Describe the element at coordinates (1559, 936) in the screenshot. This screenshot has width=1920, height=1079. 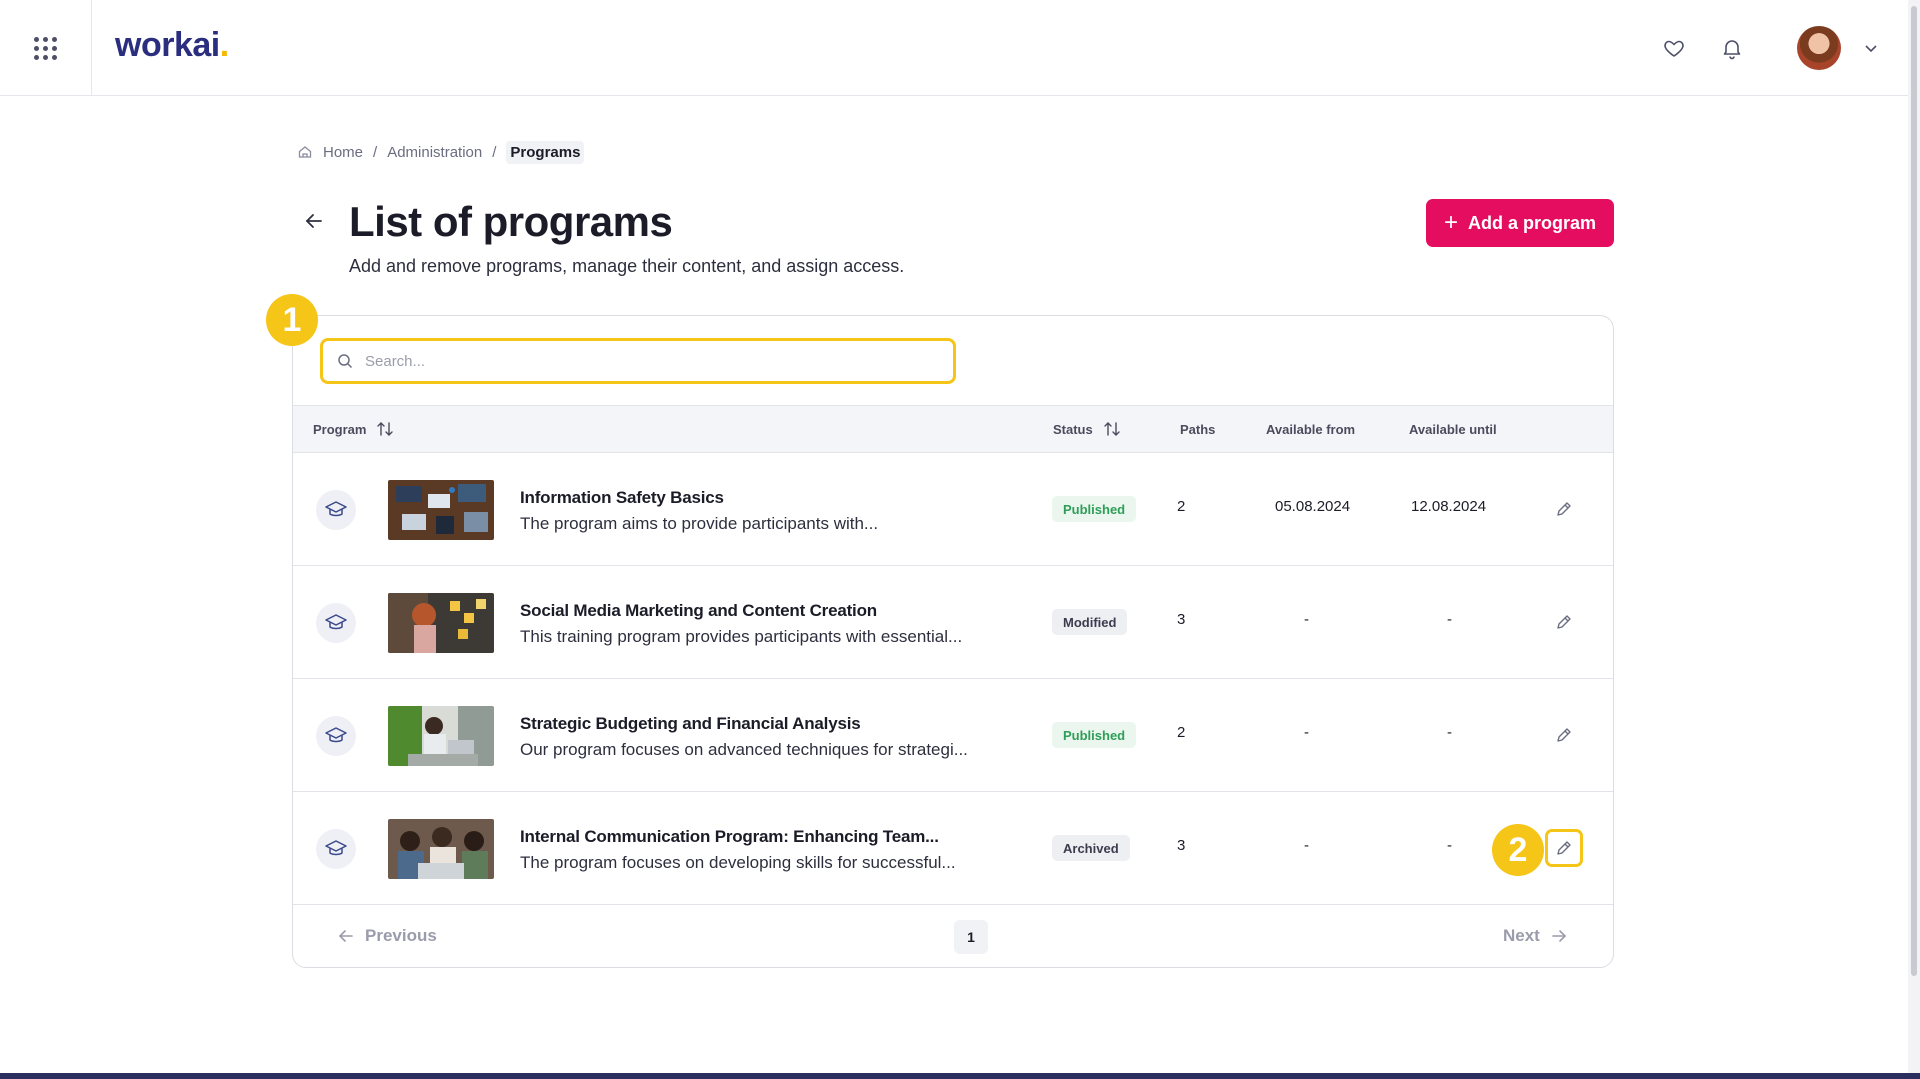
I see `arrow-right-icon` at that location.